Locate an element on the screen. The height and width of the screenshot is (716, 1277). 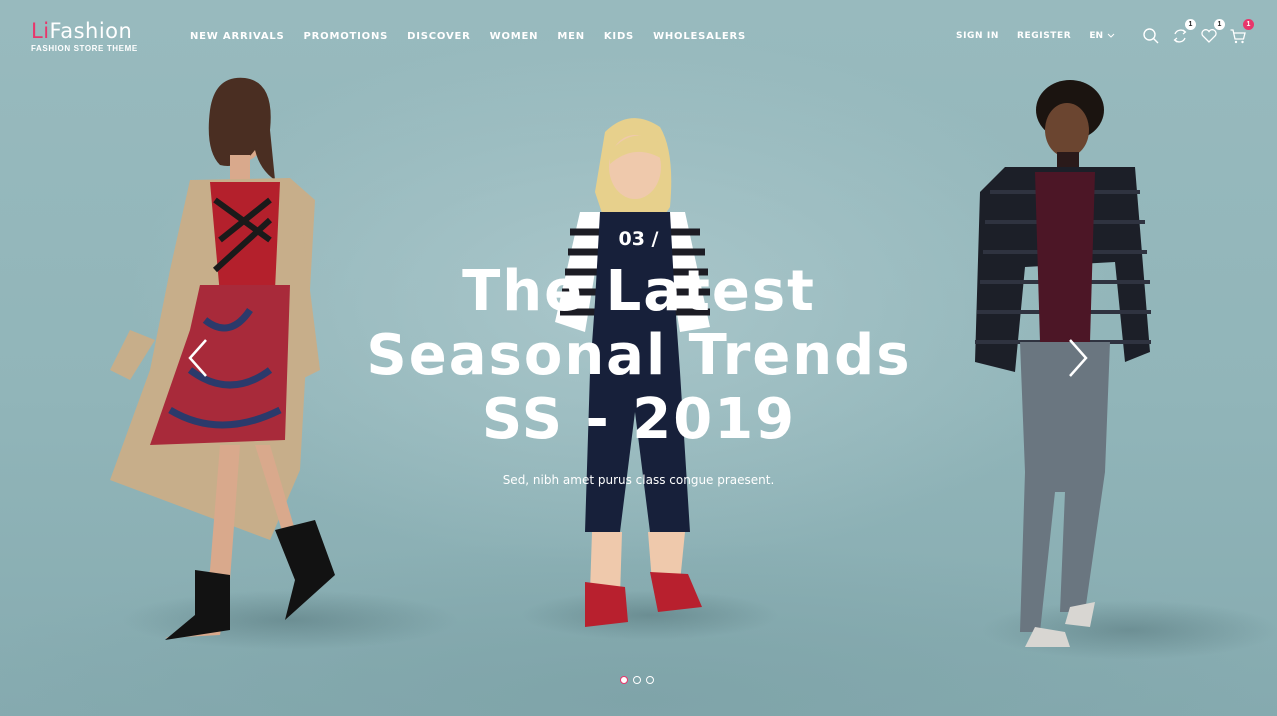
prev-slide-arrow-icon is located at coordinates (198, 358).